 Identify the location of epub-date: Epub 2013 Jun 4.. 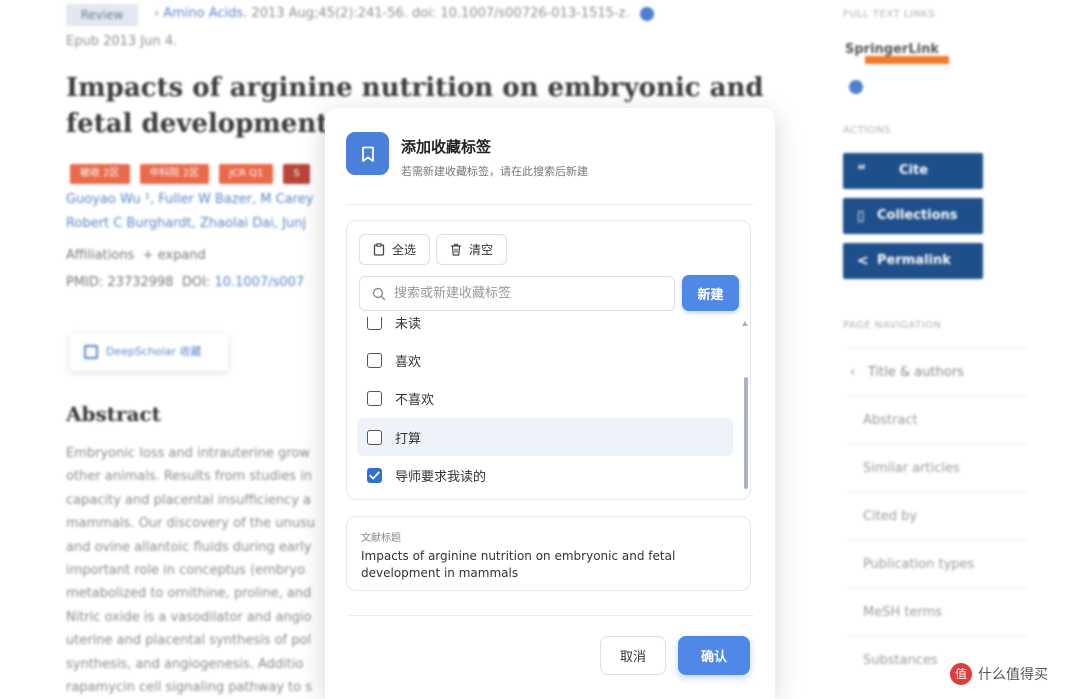
(122, 41).